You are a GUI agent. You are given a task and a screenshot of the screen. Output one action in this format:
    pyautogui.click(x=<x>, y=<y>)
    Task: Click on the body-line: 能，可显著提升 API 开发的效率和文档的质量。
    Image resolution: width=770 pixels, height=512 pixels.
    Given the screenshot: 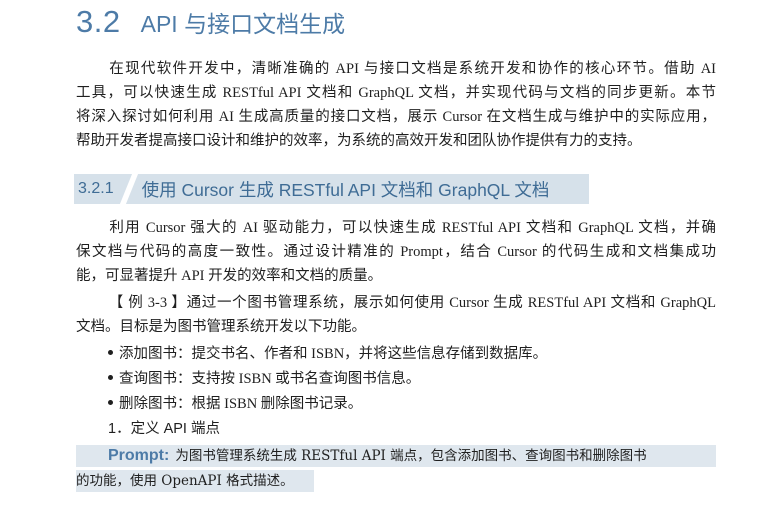 What is the action you would take?
    pyautogui.click(x=229, y=276)
    